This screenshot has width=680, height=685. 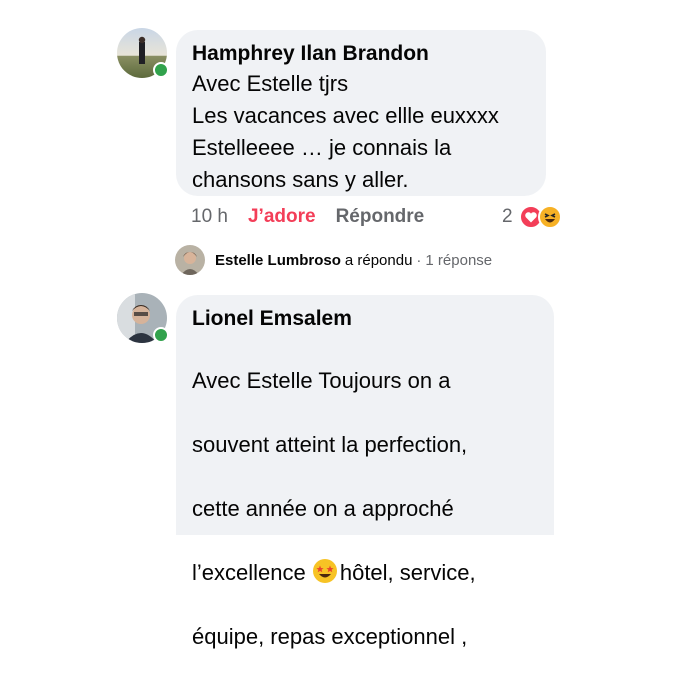 What do you see at coordinates (143, 318) in the screenshot?
I see `avatar-lionel` at bounding box center [143, 318].